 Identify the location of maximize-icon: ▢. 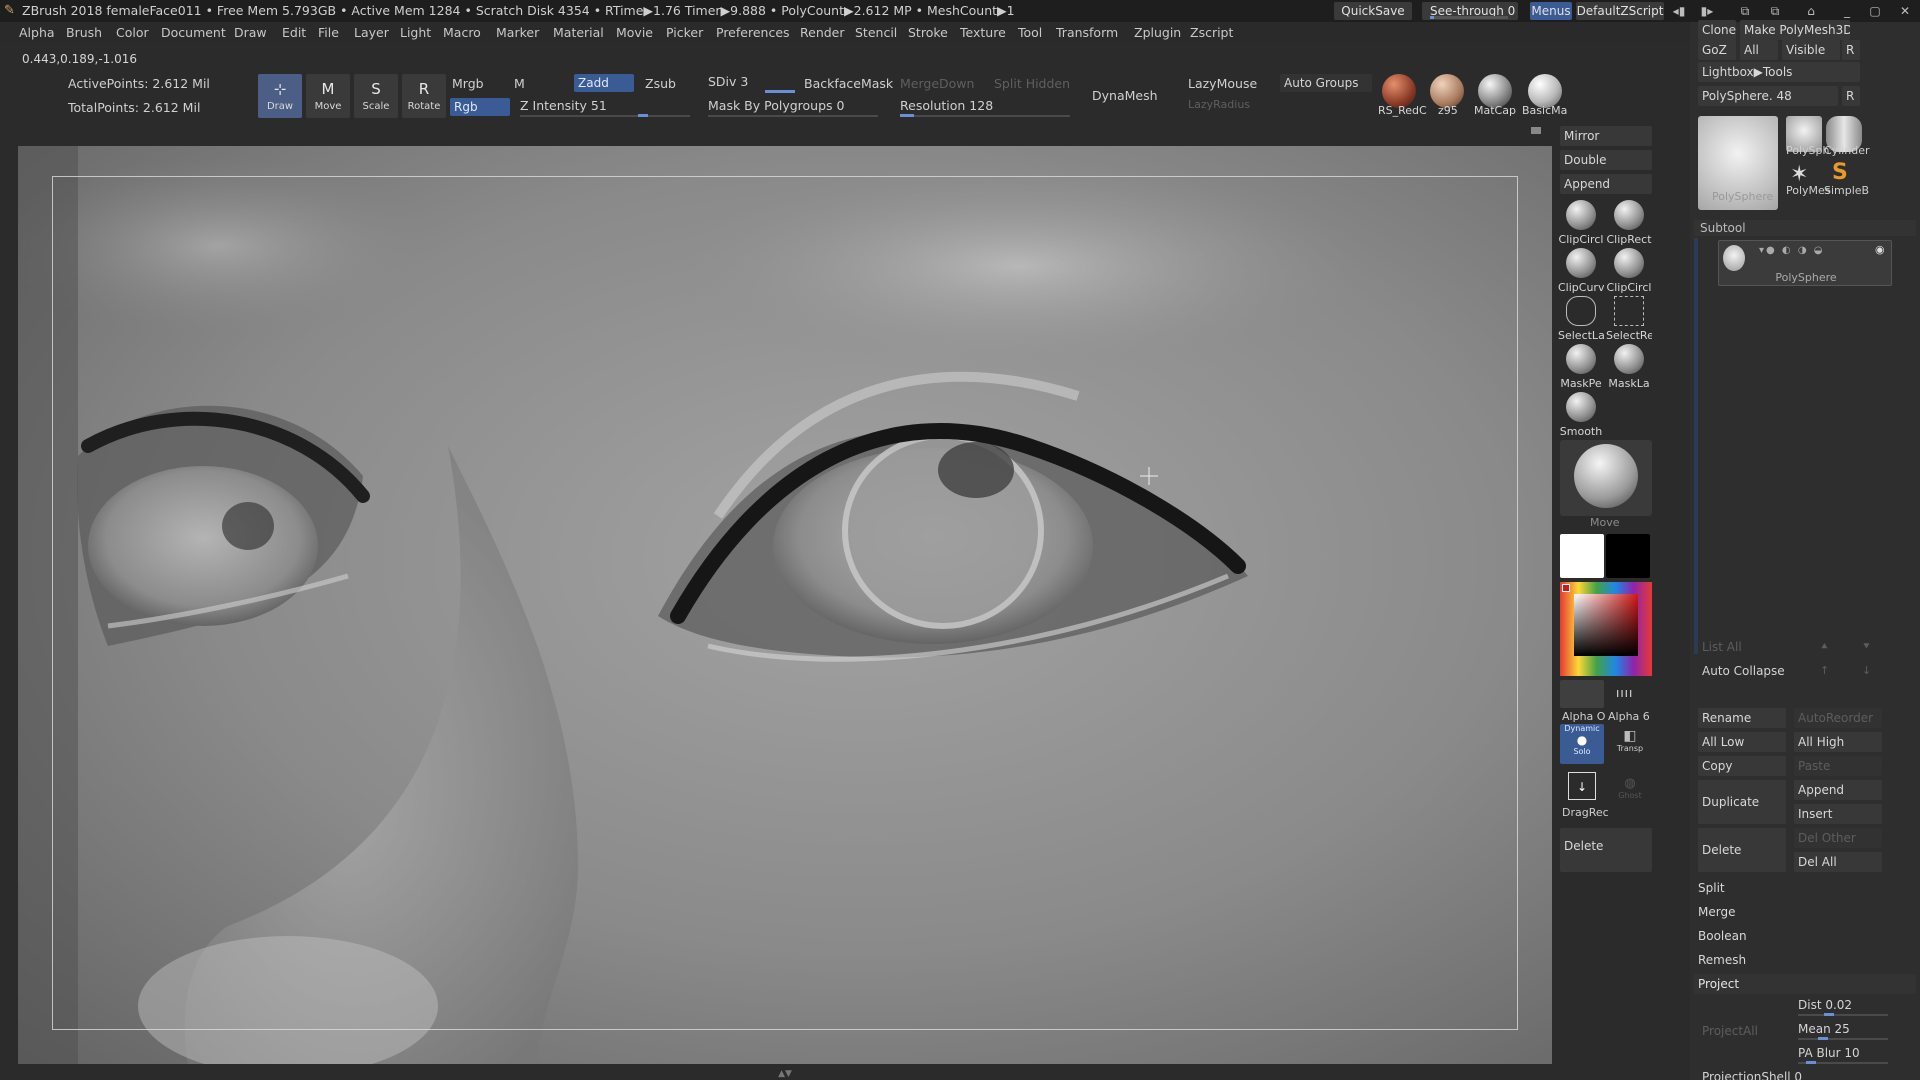
(1875, 11).